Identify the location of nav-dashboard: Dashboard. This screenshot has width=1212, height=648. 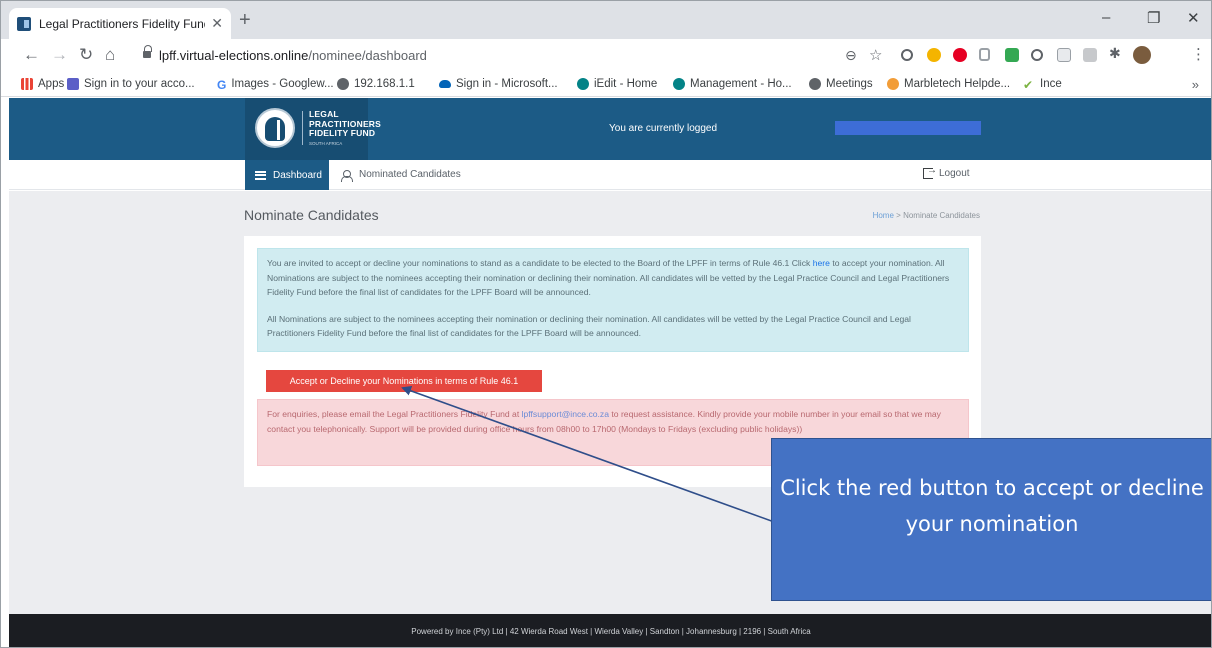
(287, 175).